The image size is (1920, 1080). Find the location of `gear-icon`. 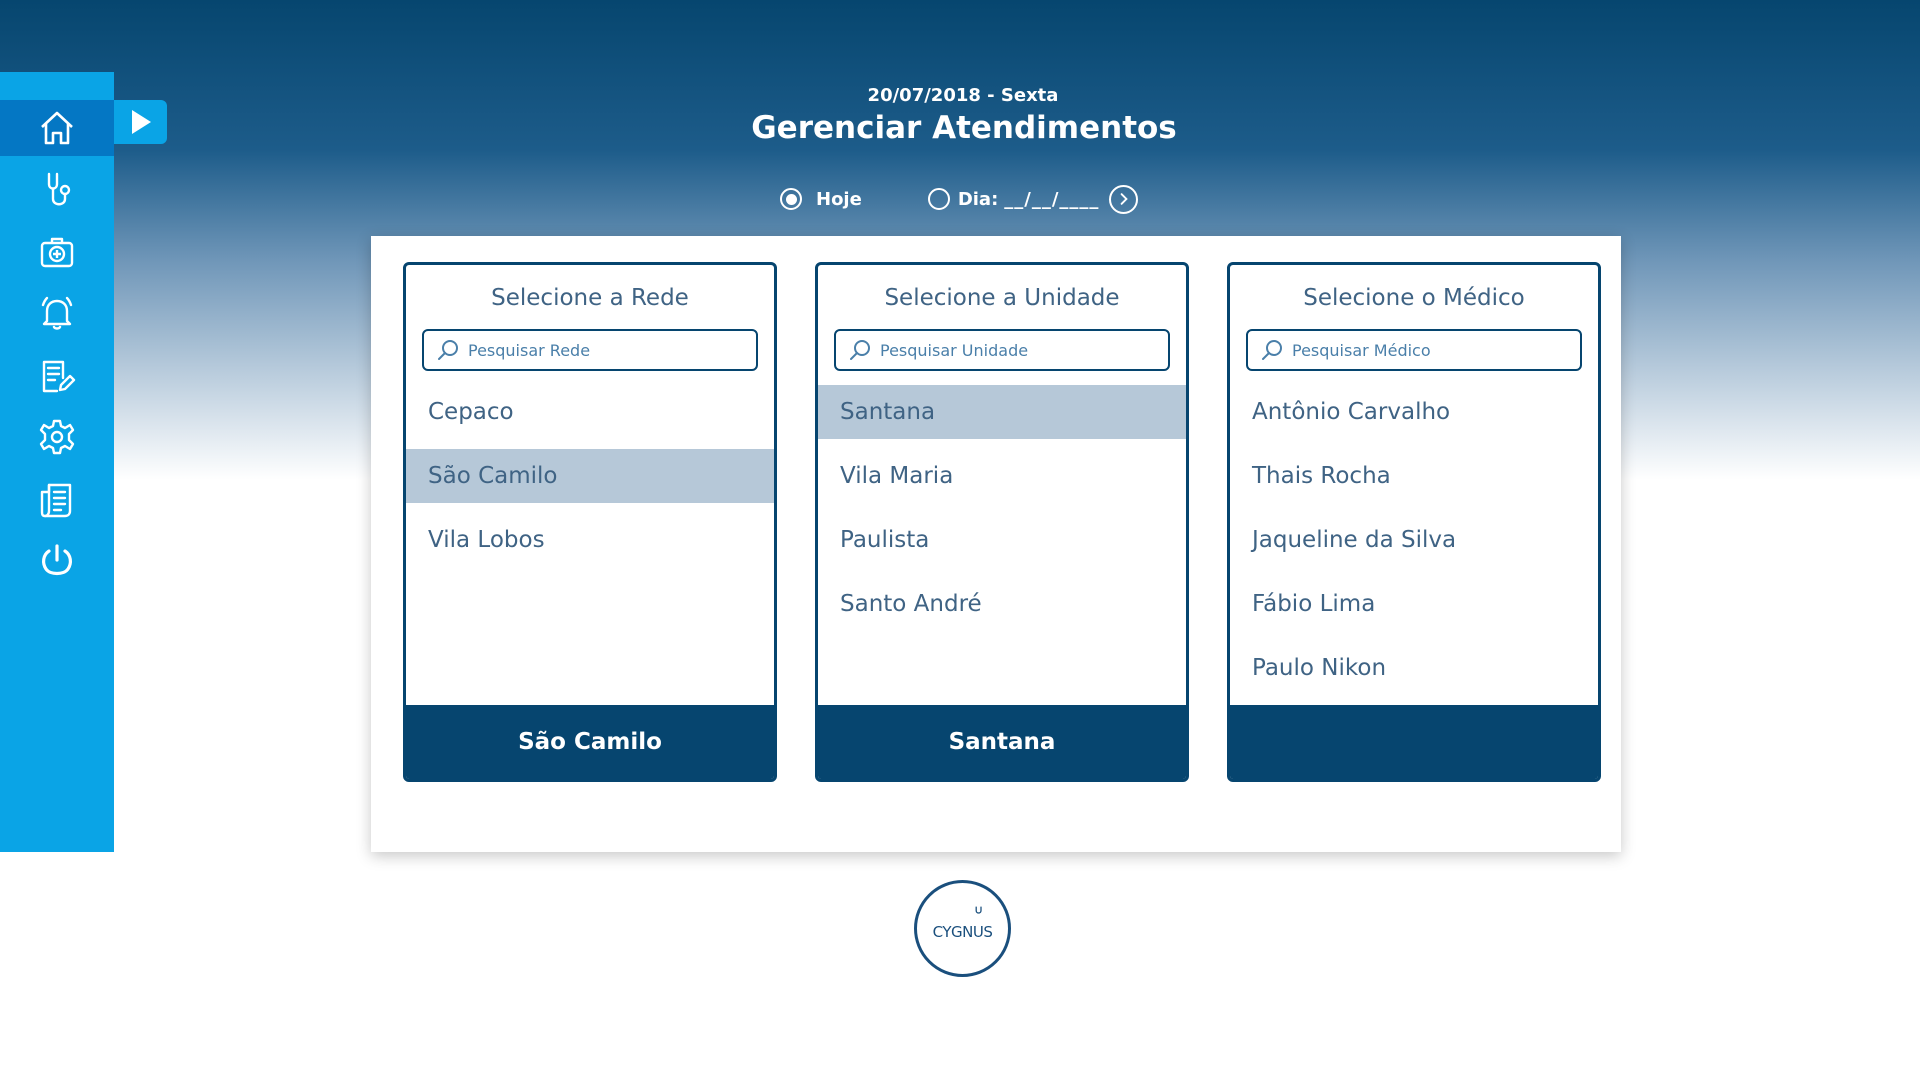

gear-icon is located at coordinates (57, 437).